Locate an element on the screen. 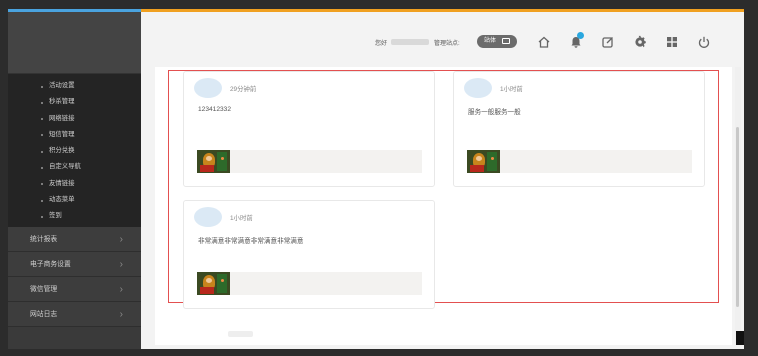 The width and height of the screenshot is (758, 356). scrollbar is located at coordinates (738, 206).